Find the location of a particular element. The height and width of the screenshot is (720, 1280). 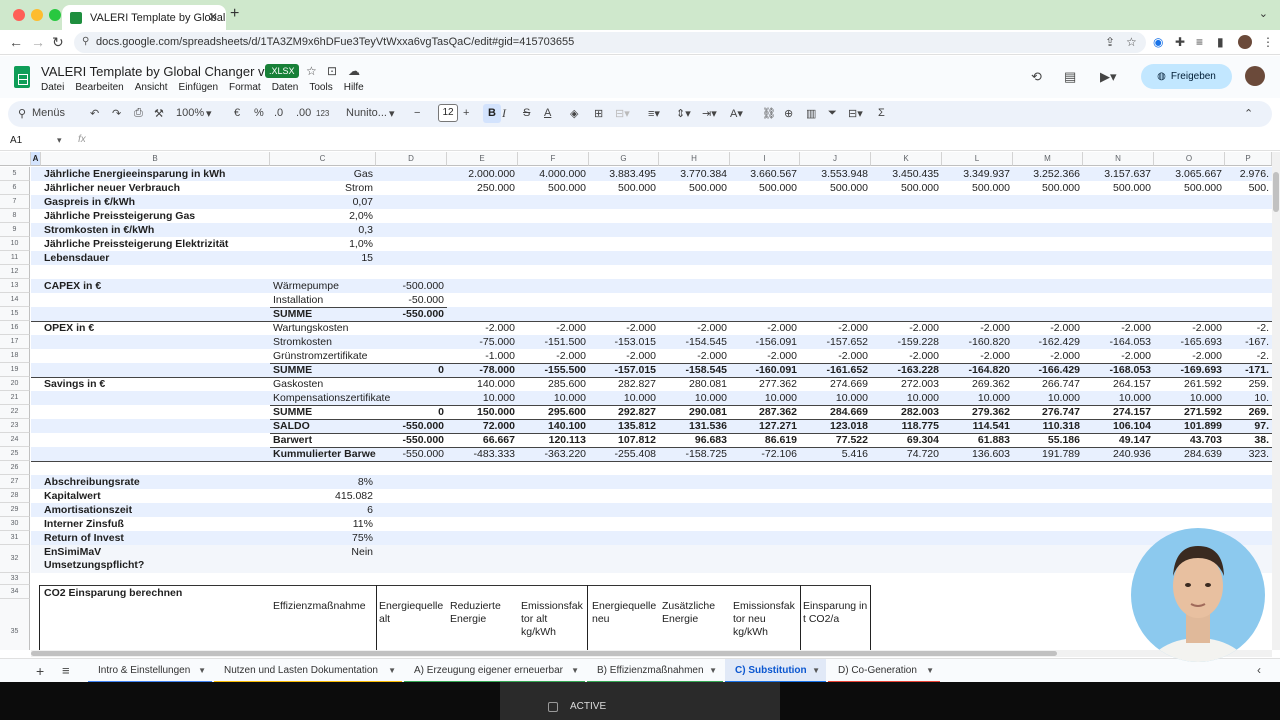

row-header: 21 is located at coordinates (15, 398).